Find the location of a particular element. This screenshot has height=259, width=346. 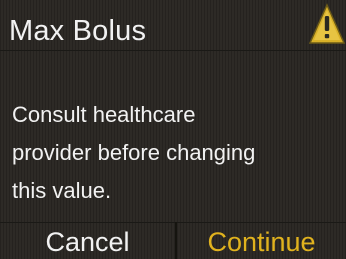

screen-title: Max Bolus is located at coordinates (78, 31).